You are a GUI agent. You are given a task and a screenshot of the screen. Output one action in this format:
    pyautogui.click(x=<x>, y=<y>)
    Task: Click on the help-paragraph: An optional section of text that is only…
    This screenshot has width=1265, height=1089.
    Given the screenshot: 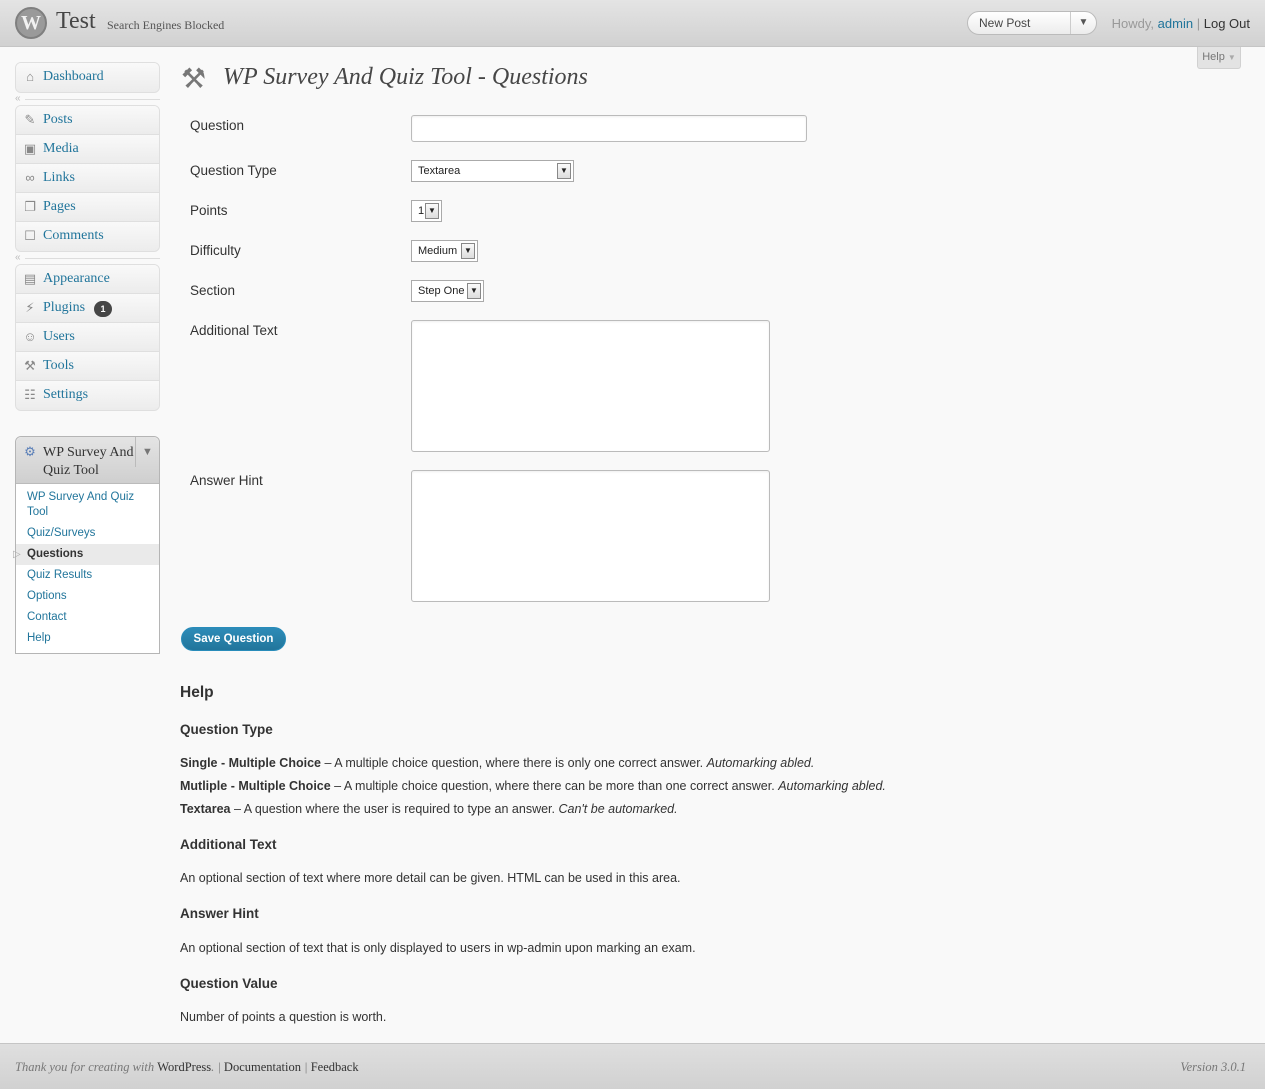 What is the action you would take?
    pyautogui.click(x=438, y=948)
    